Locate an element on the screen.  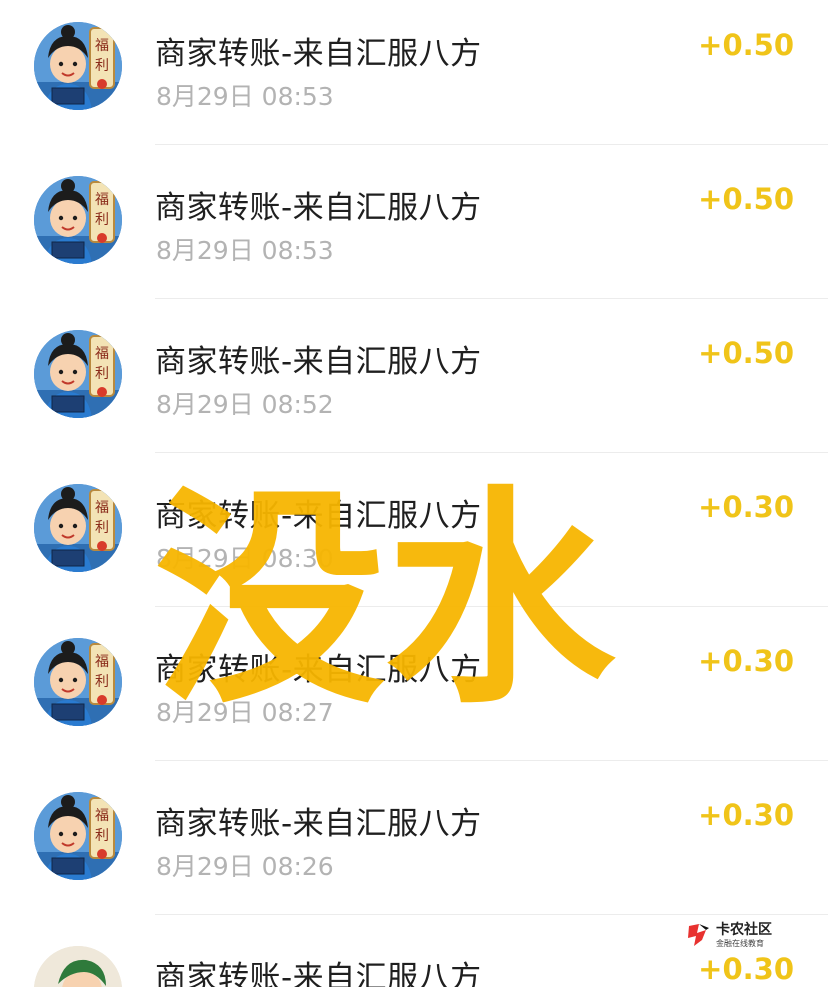
transaction-time: 8月29日 08:30 is located at coordinates (245, 558).